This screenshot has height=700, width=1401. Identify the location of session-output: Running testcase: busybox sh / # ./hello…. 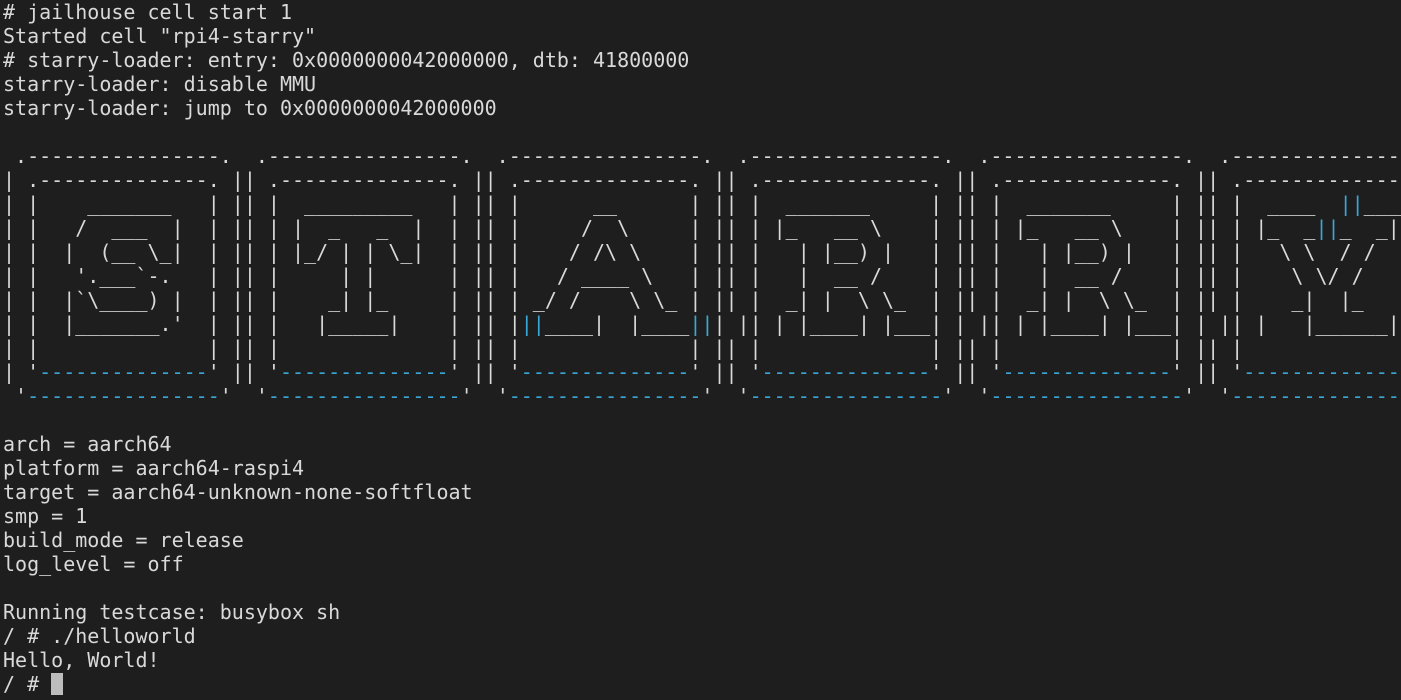
(702, 636).